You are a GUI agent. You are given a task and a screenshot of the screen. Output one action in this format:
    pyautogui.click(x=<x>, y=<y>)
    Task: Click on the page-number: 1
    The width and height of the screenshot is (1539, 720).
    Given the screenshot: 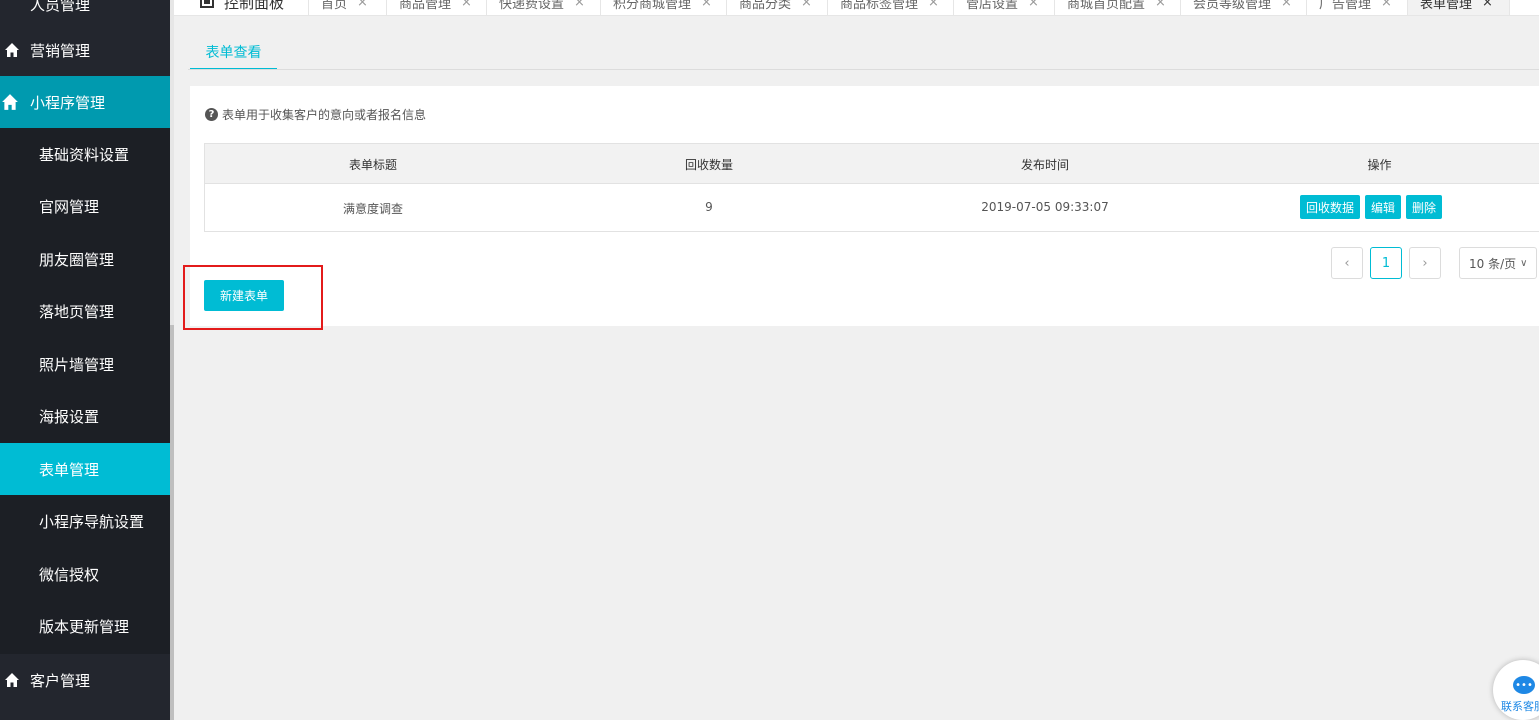 What is the action you would take?
    pyautogui.click(x=1386, y=263)
    